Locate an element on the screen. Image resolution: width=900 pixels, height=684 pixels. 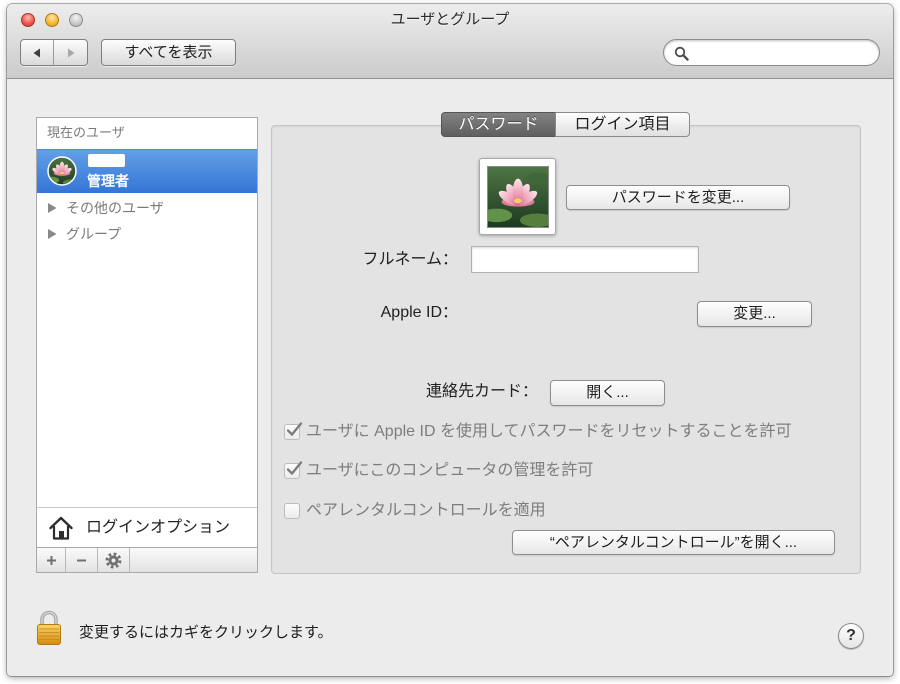
parental-controls-checkbox is located at coordinates (292, 511).